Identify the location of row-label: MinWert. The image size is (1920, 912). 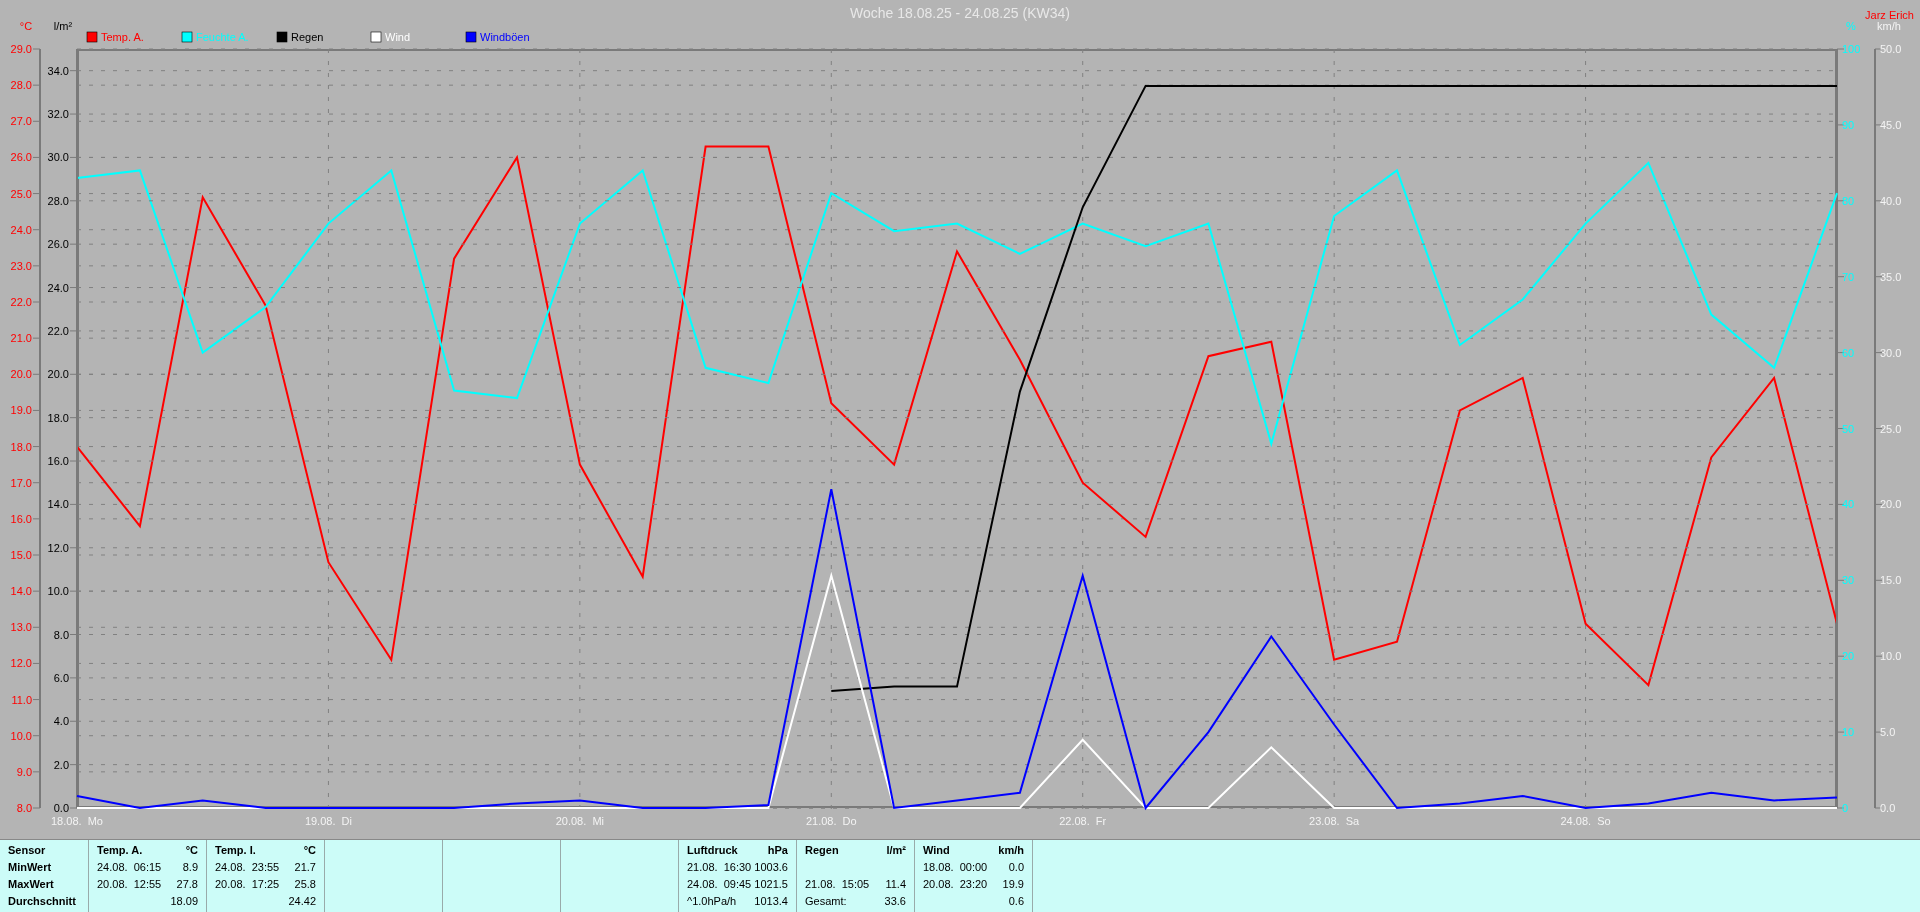
(30, 867).